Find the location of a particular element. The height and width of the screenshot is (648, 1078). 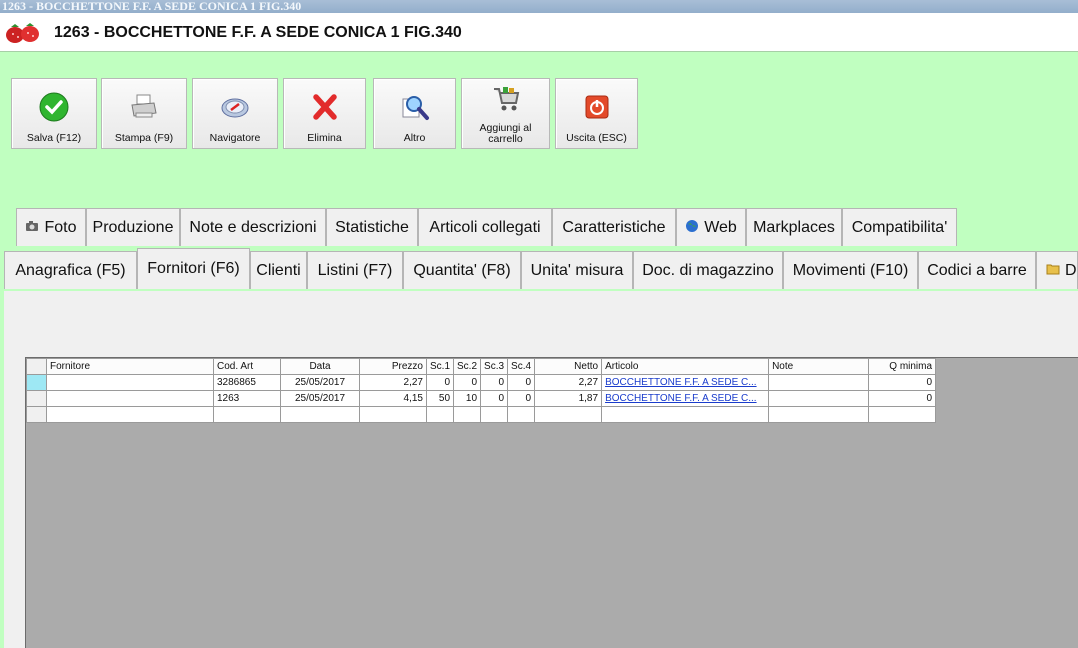

tab-foto: Foto is located at coordinates (51, 227).